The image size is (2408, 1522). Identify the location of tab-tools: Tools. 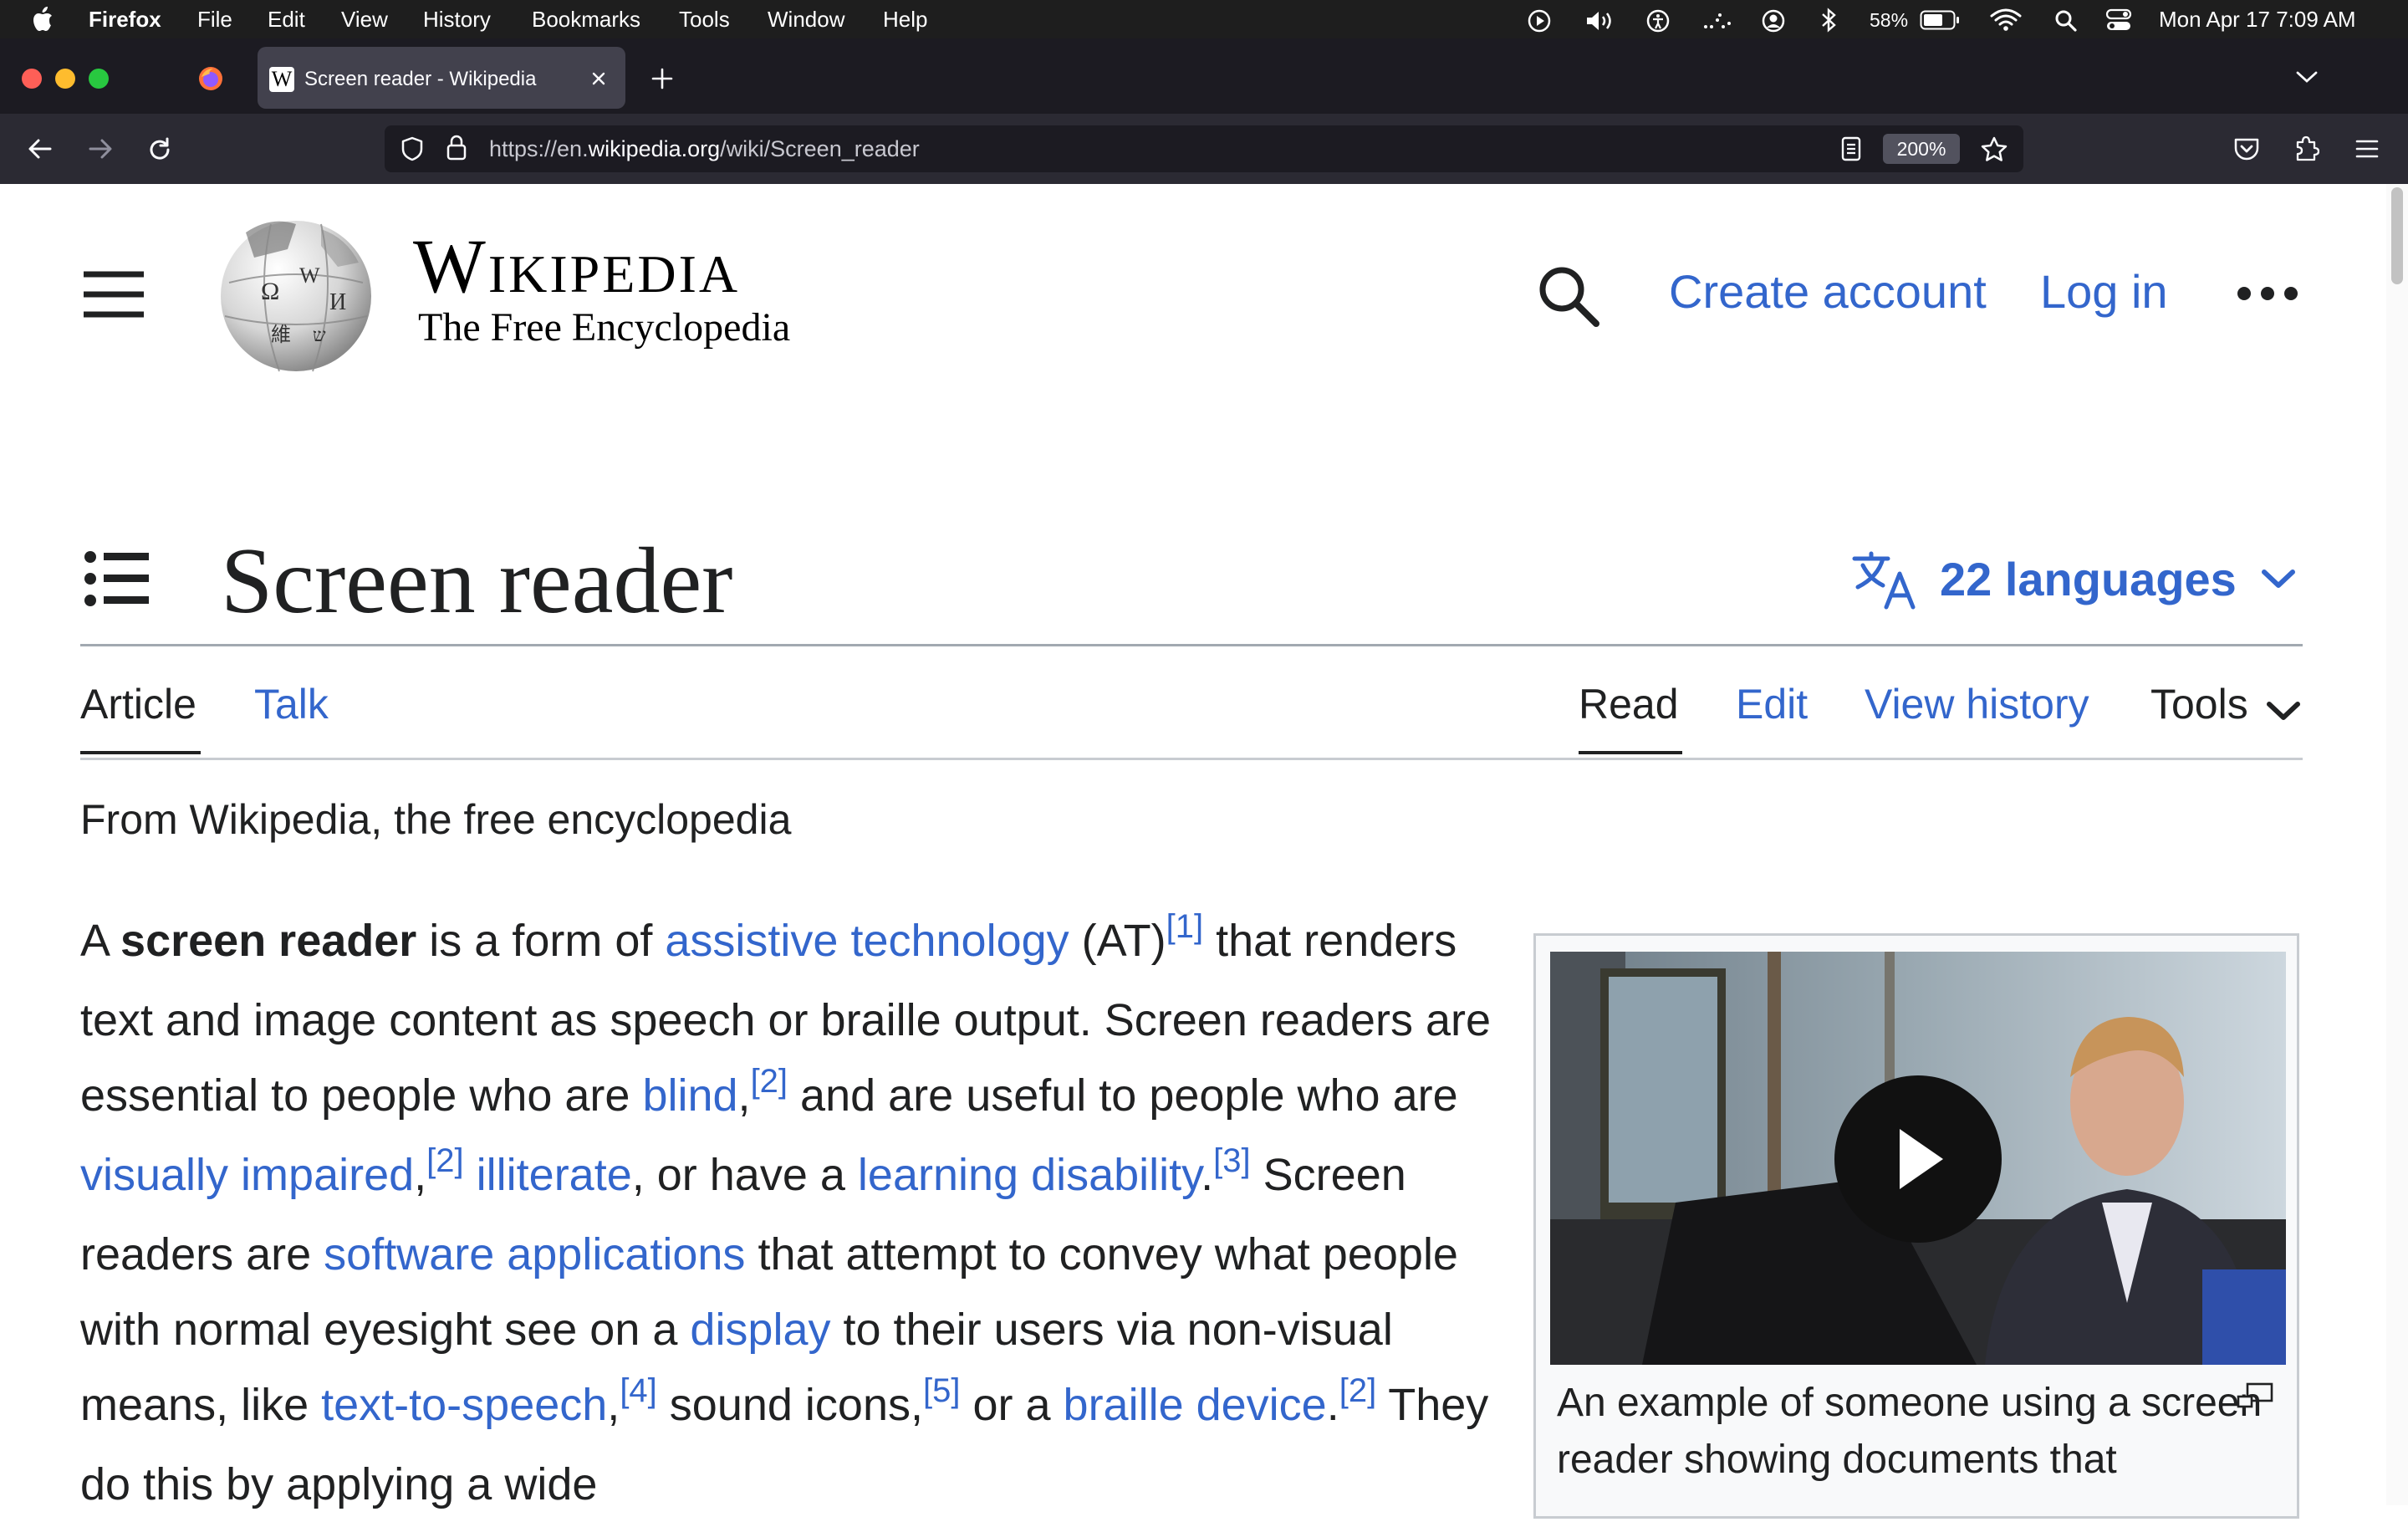
(2199, 704).